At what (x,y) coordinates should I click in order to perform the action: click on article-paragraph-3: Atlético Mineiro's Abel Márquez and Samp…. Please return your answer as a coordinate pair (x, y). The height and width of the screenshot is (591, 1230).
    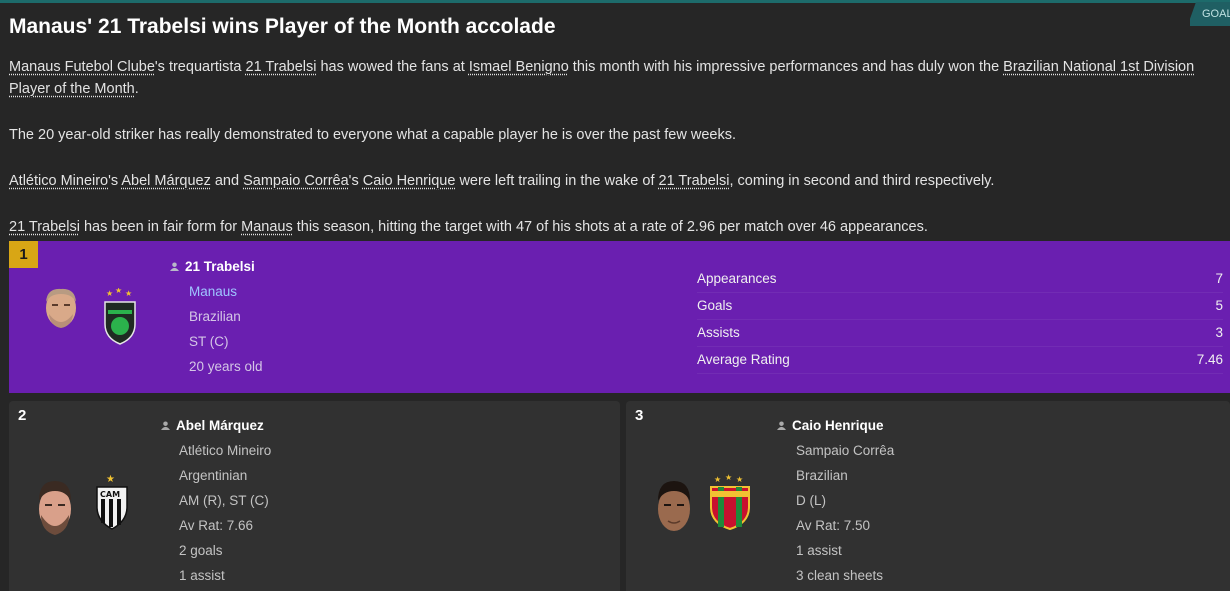
    Looking at the image, I should click on (609, 181).